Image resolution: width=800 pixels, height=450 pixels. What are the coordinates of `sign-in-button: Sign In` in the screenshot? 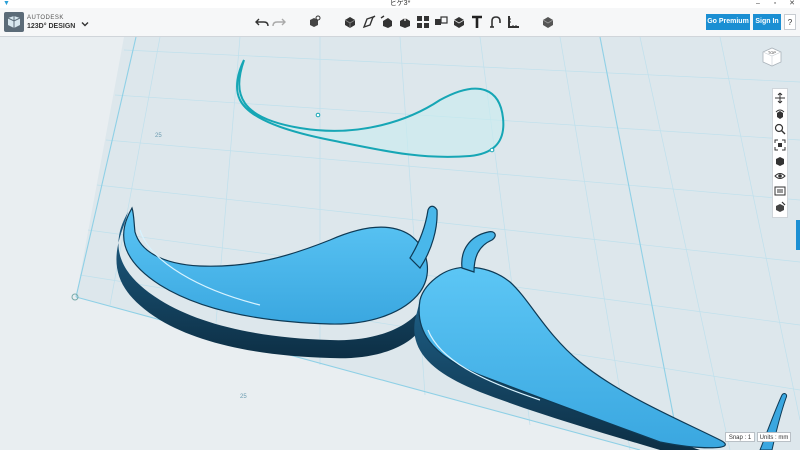 It's located at (767, 22).